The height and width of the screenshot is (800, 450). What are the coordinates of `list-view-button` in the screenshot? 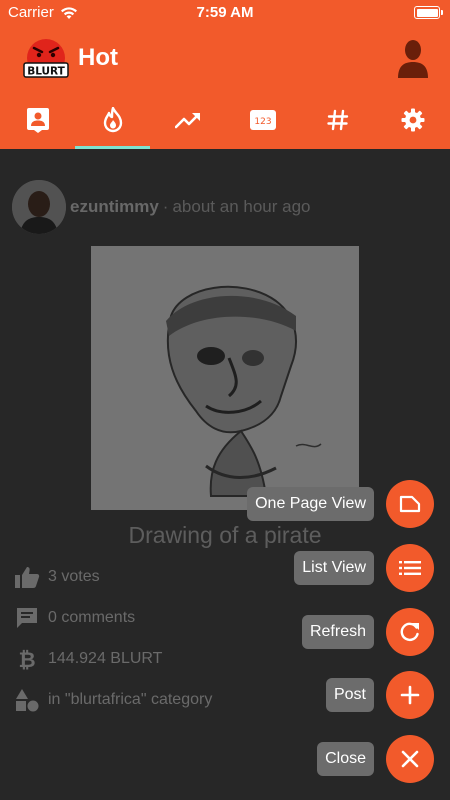 It's located at (410, 568).